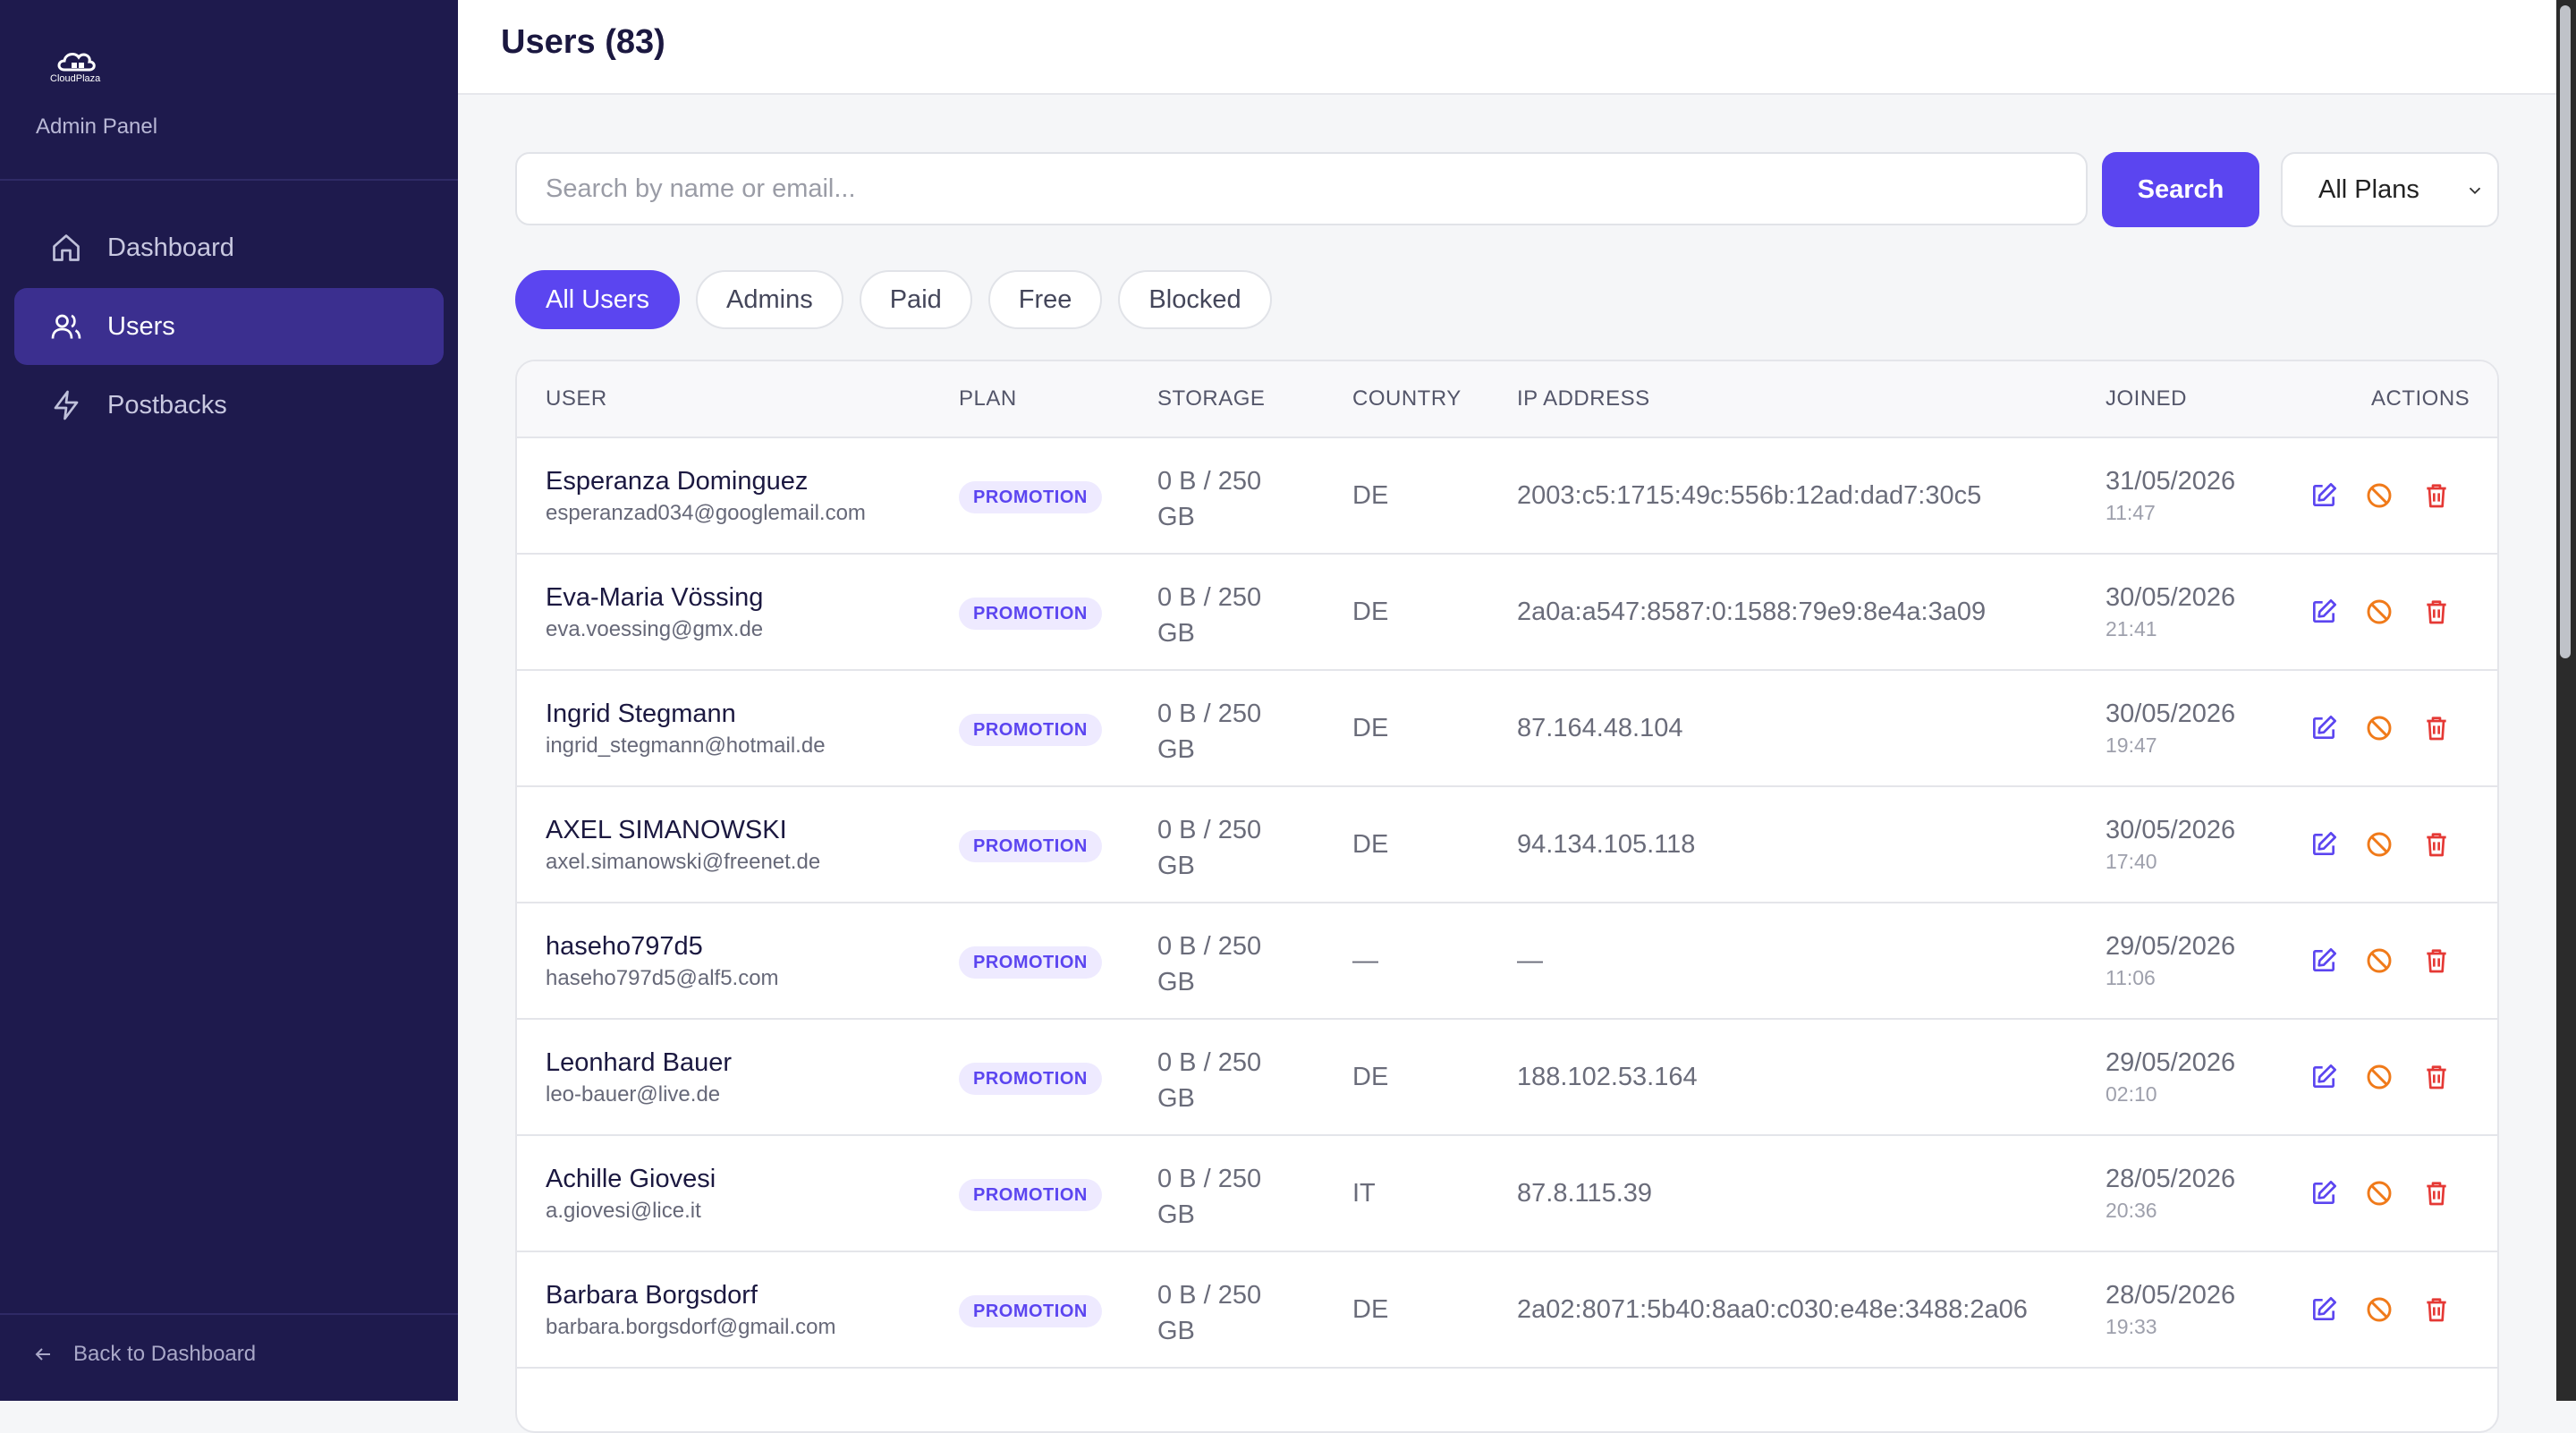  I want to click on ip-address: 2a0a:a547:8587:0:1588:79e9:8e4a:3a09, so click(1752, 612).